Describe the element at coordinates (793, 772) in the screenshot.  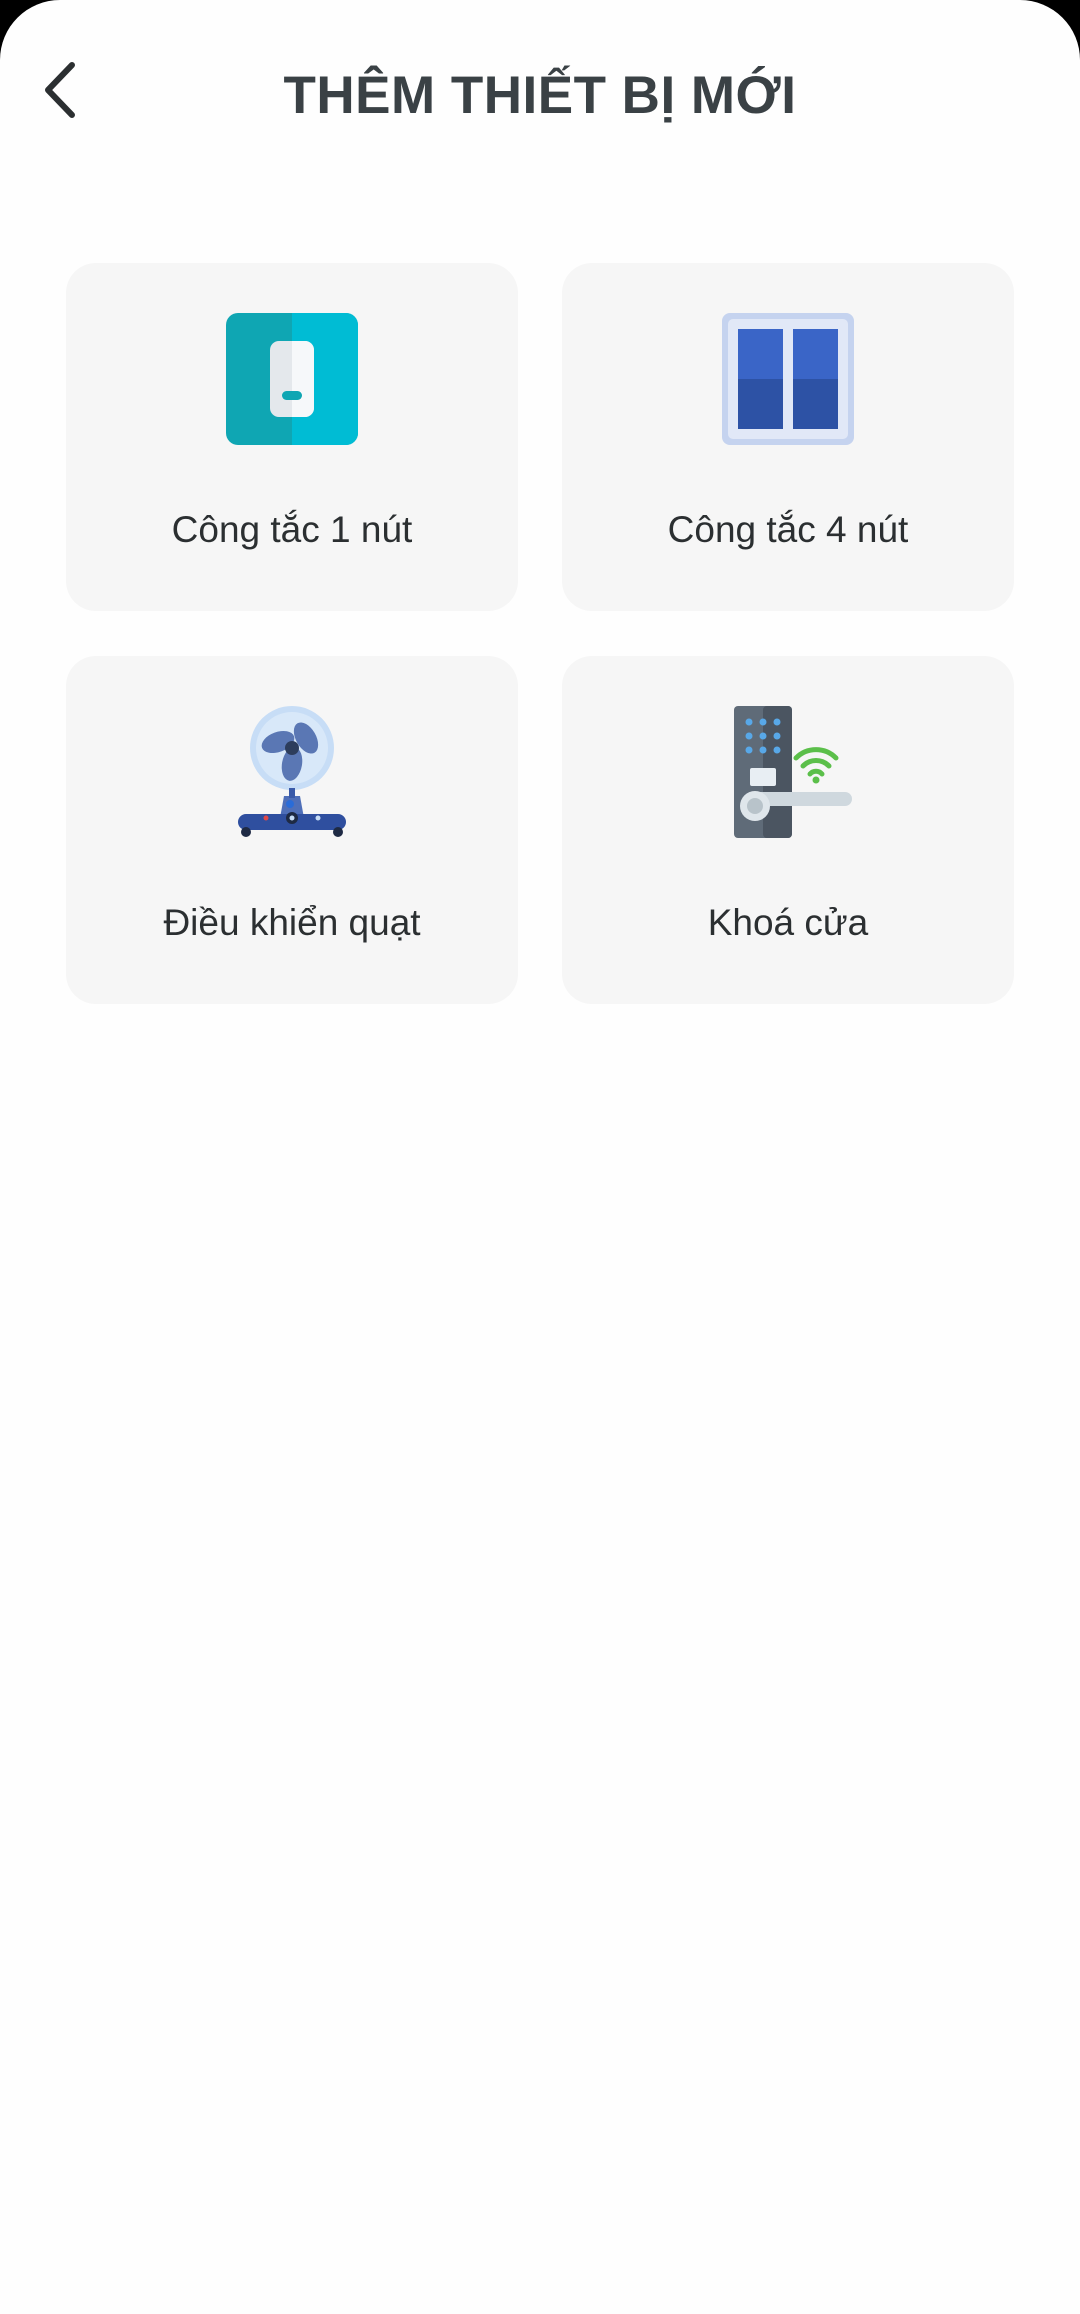
I see `smart-door-lock-icon` at that location.